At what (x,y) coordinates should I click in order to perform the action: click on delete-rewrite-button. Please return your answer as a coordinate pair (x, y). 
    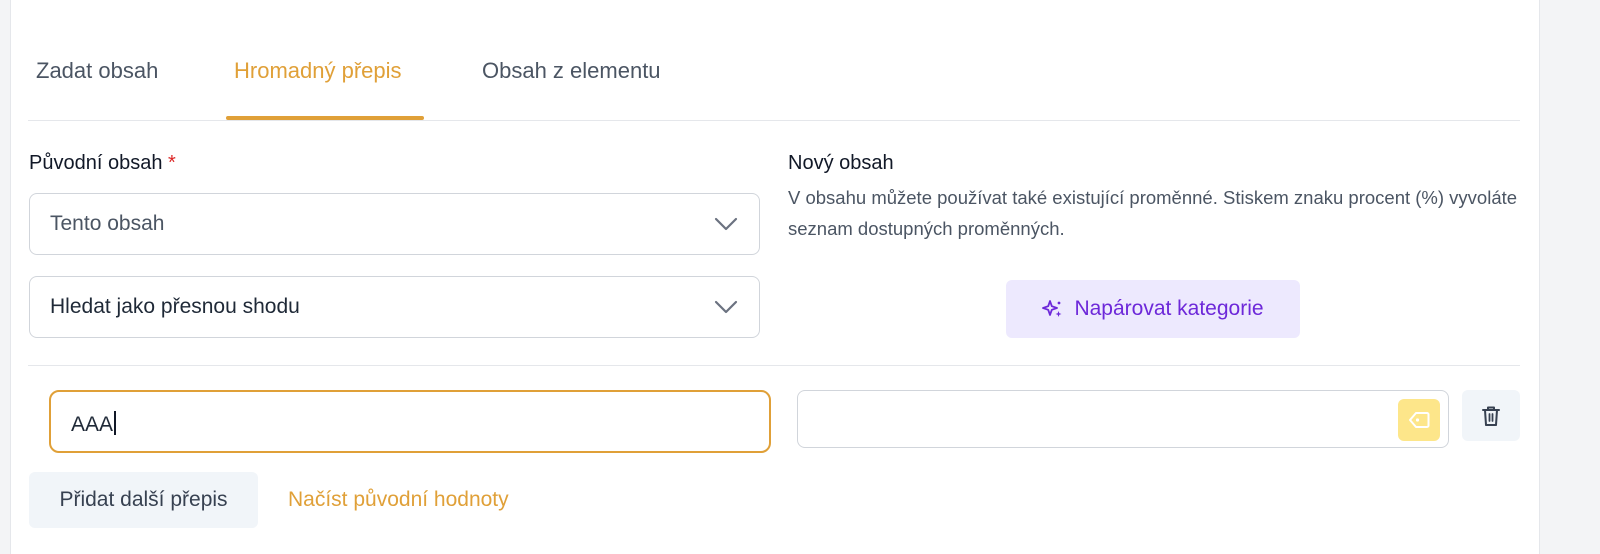
    Looking at the image, I should click on (1491, 415).